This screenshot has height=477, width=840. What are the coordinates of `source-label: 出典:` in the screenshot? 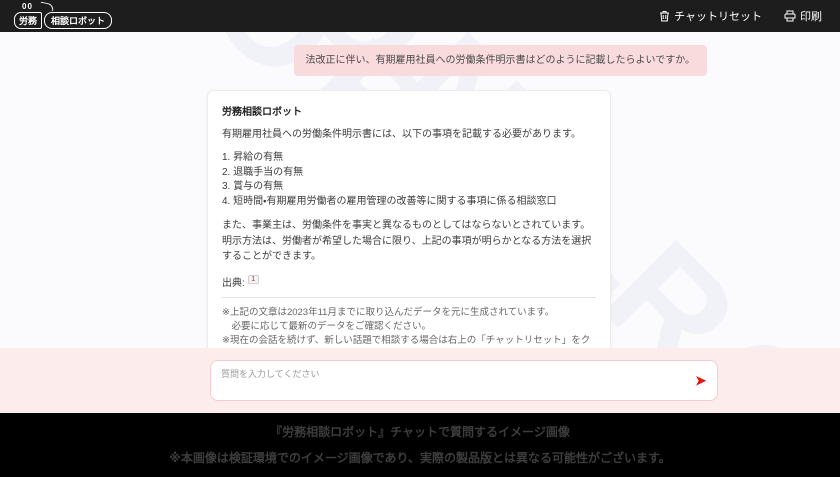 It's located at (233, 283).